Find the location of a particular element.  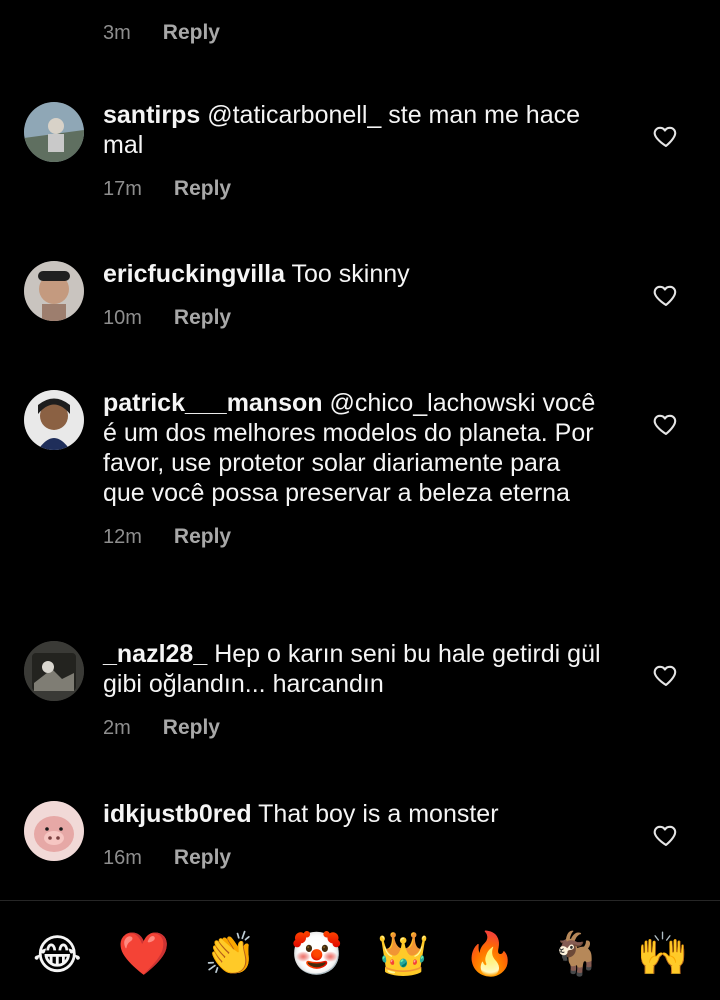

comment-username: santirps is located at coordinates (151, 115).